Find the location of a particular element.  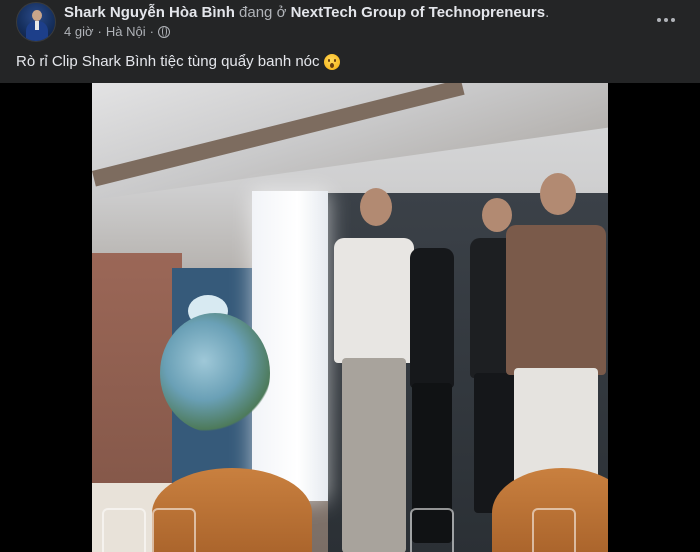

group-suffix: . is located at coordinates (547, 12).